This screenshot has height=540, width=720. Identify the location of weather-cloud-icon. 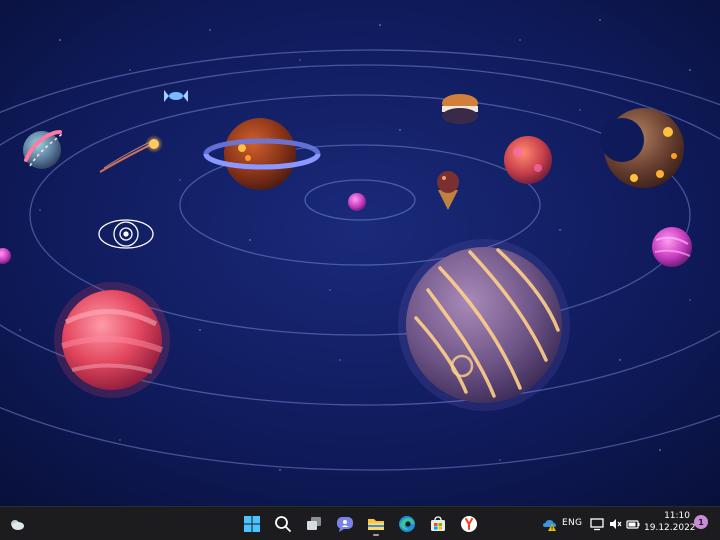
(17, 525).